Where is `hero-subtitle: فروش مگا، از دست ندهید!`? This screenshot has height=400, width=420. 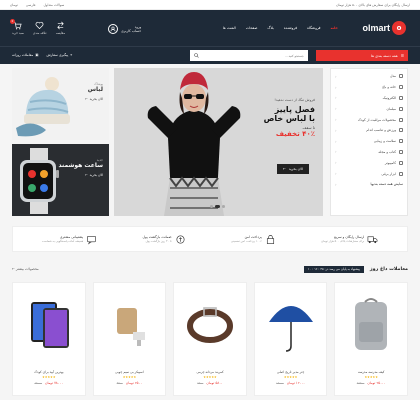 hero-subtitle: فروش مگا، از دست ندهید! is located at coordinates (294, 100).